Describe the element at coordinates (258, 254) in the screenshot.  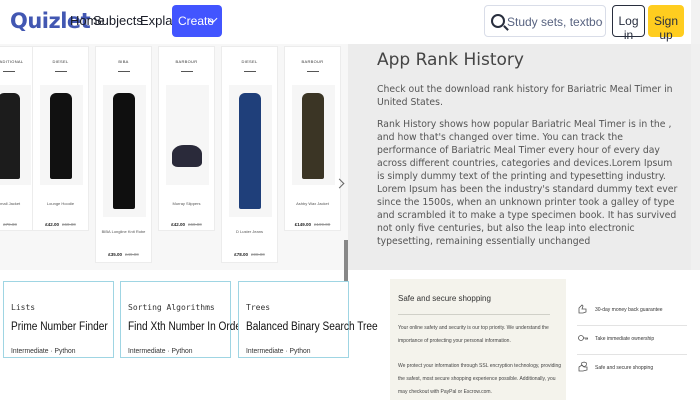
I see `old-price: £98.00` at that location.